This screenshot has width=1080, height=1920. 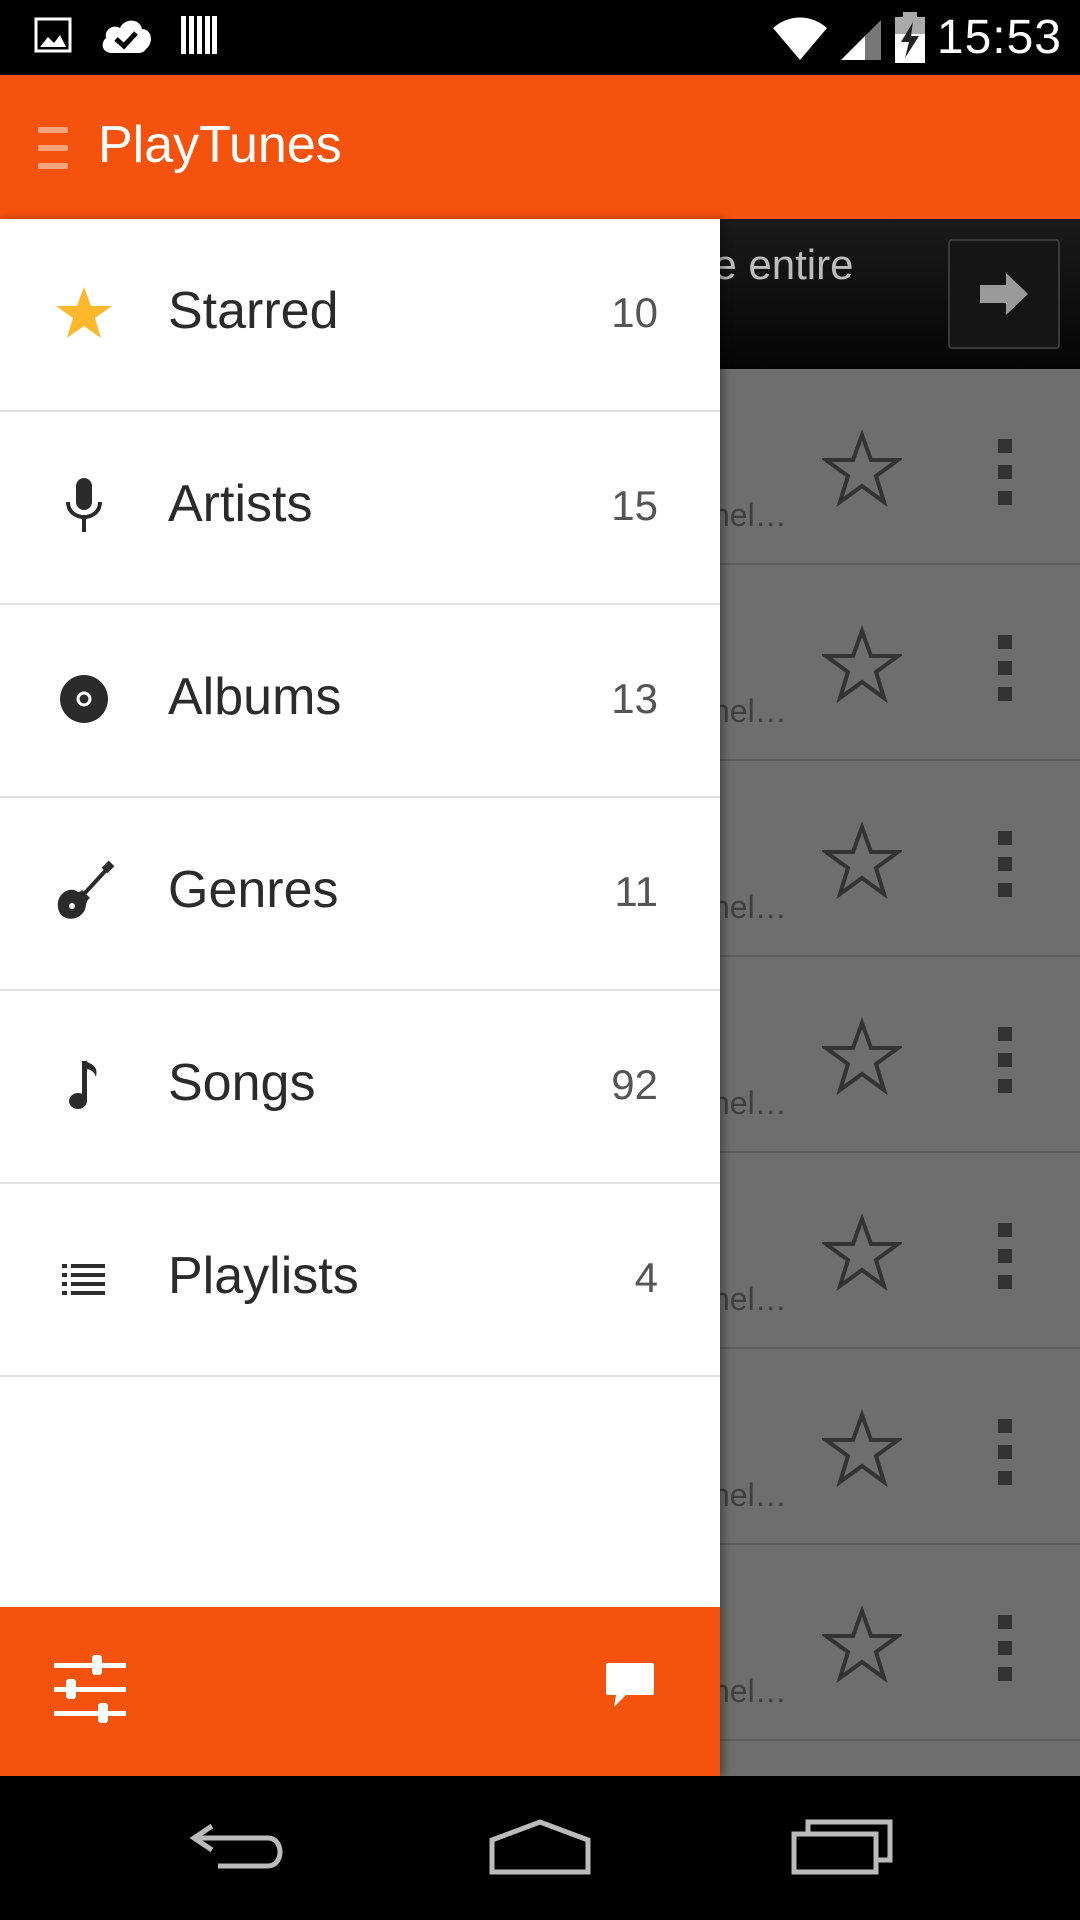 What do you see at coordinates (636, 891) in the screenshot?
I see `drawer-item-count: 11` at bounding box center [636, 891].